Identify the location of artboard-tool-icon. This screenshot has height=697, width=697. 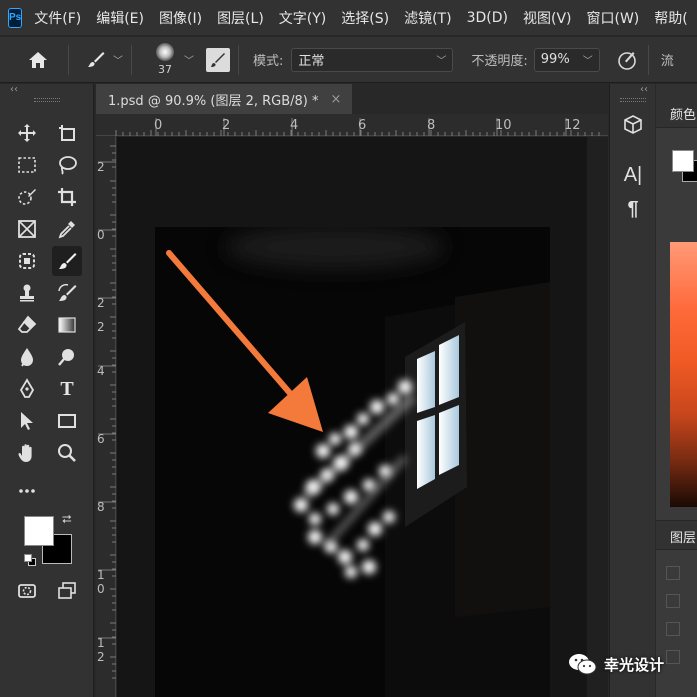
(67, 133).